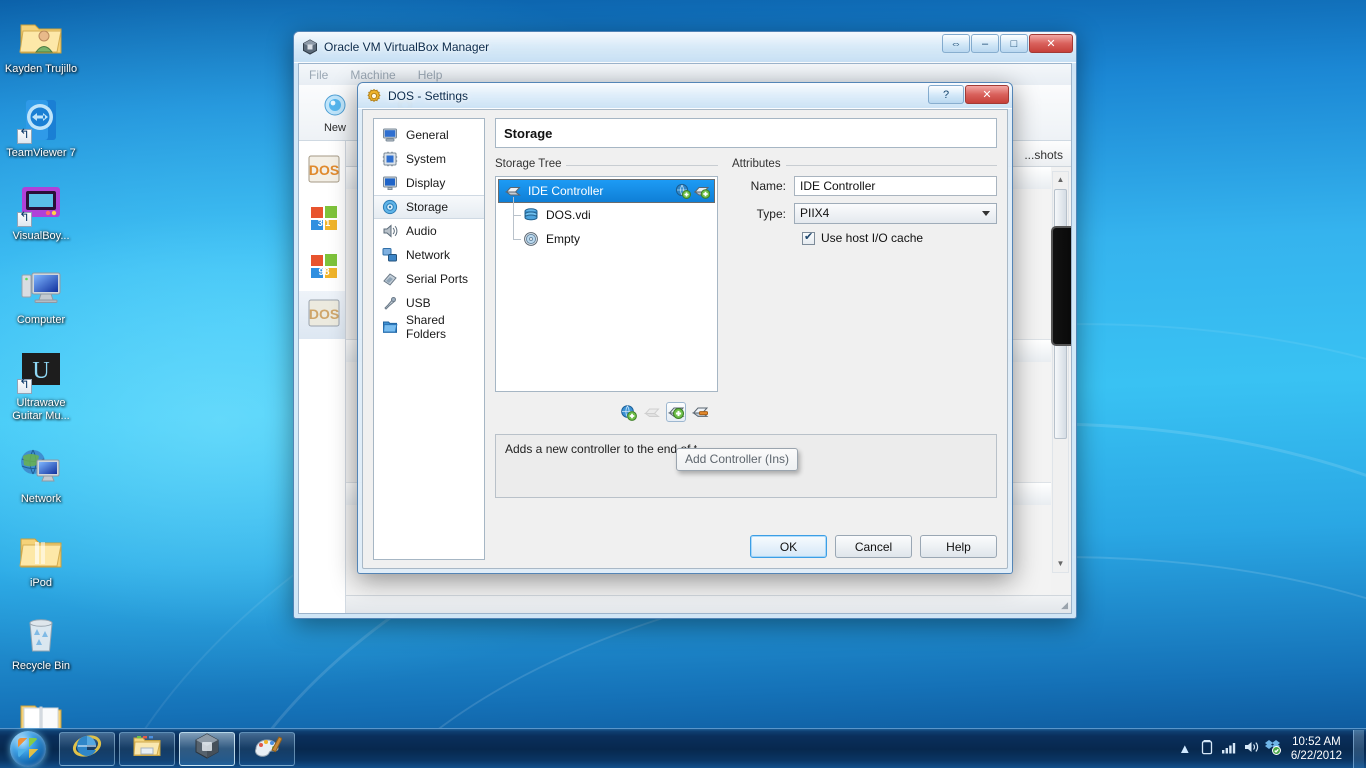  I want to click on desktop-icon-kayden-trujillo: Kayden Trujillo, so click(41, 42).